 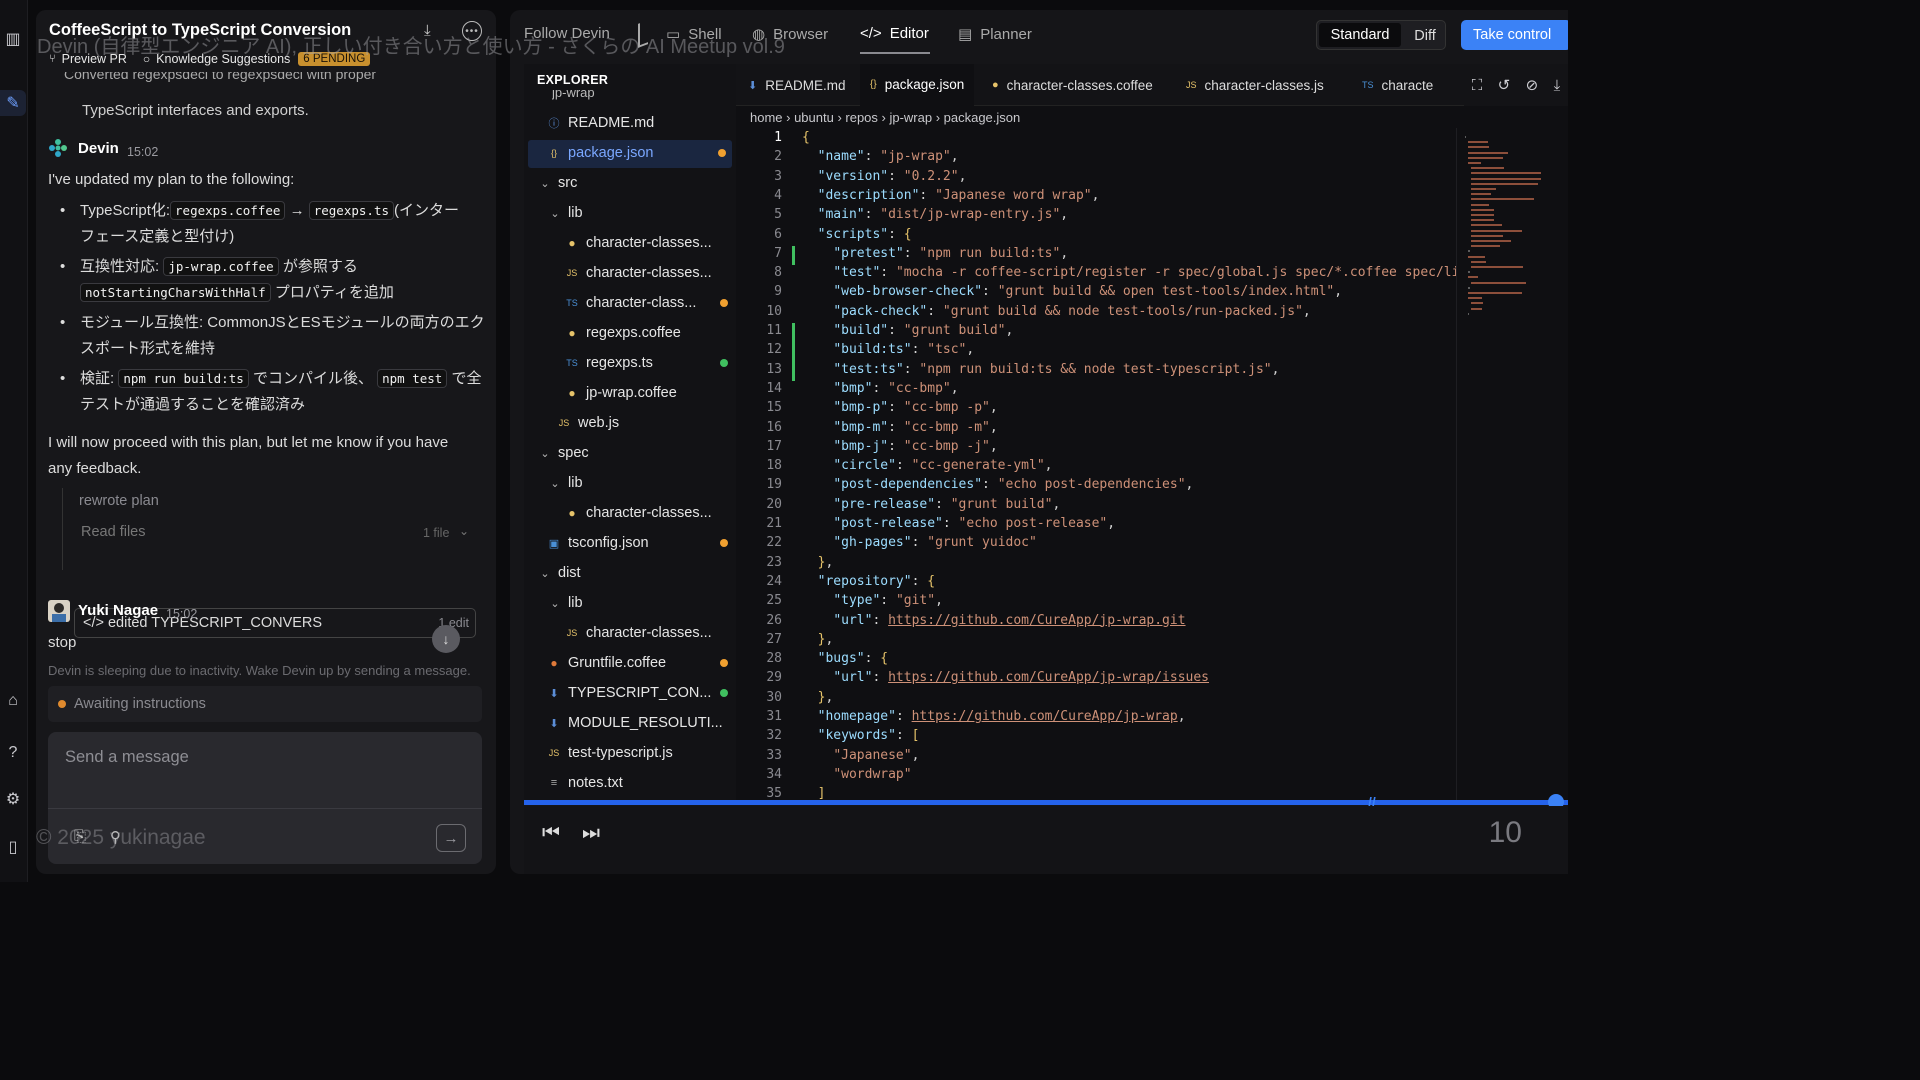 I want to click on coffee-icon: ●, so click(x=572, y=513).